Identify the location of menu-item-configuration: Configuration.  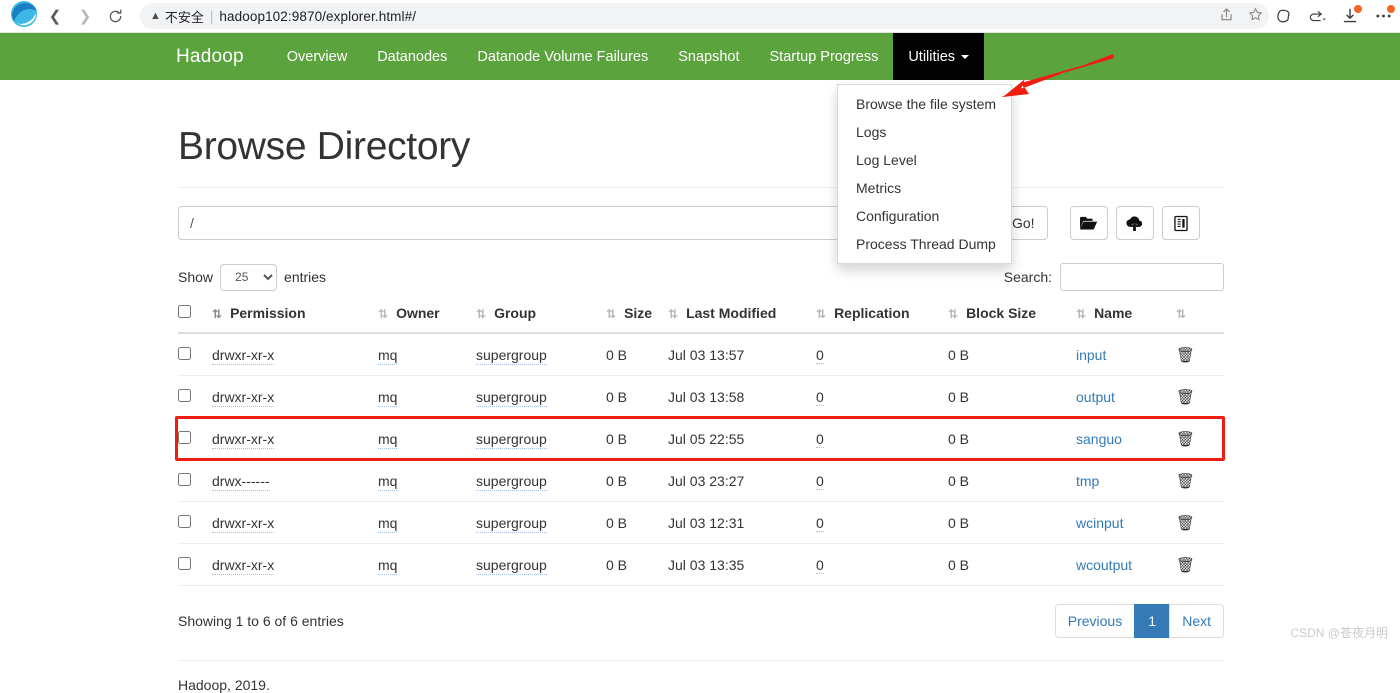
(924, 216).